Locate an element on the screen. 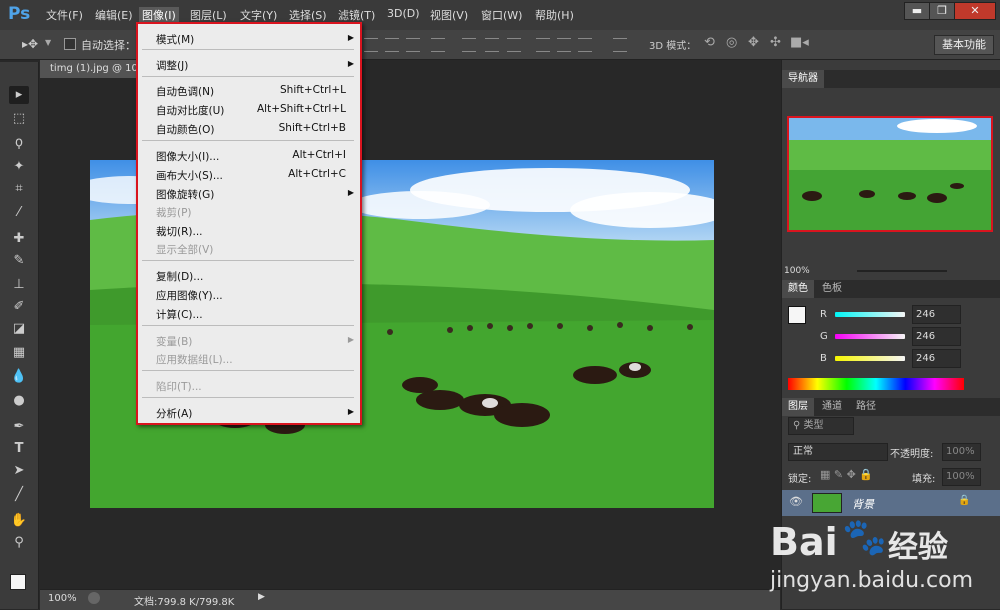  pen-tool-icon: ✒ is located at coordinates (19, 427).